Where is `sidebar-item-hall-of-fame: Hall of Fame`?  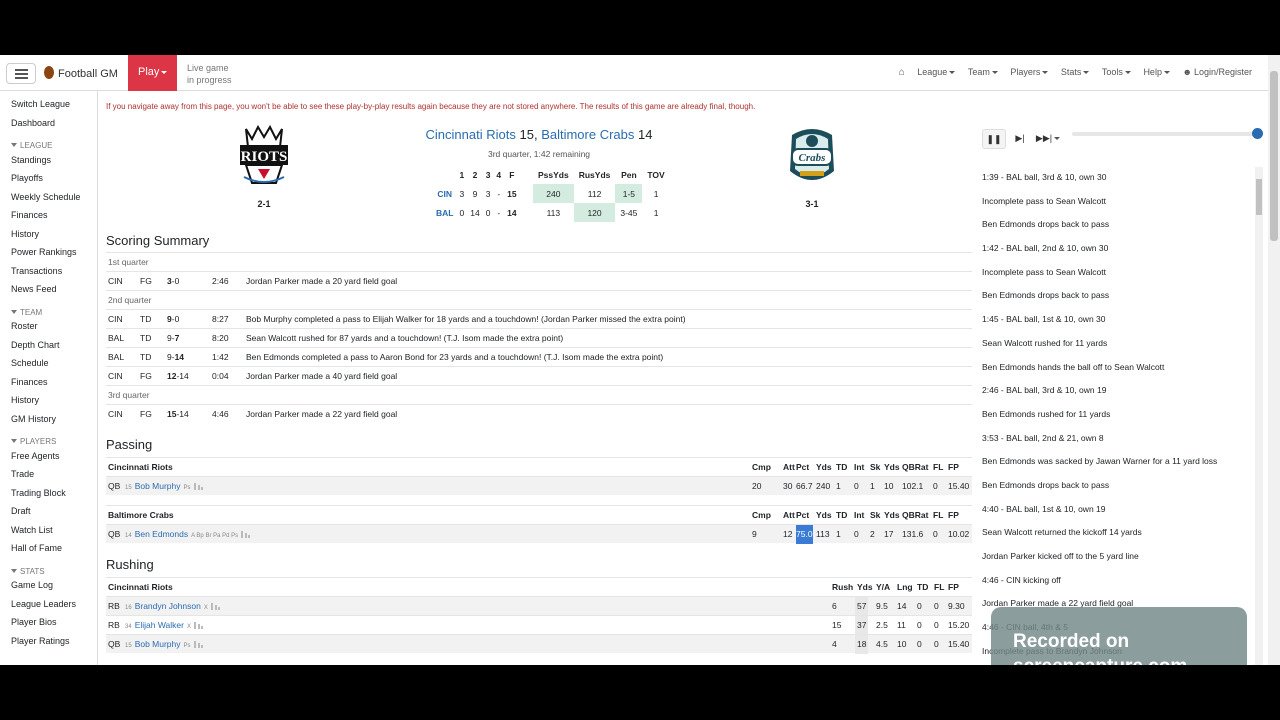 sidebar-item-hall-of-fame: Hall of Fame is located at coordinates (54, 548).